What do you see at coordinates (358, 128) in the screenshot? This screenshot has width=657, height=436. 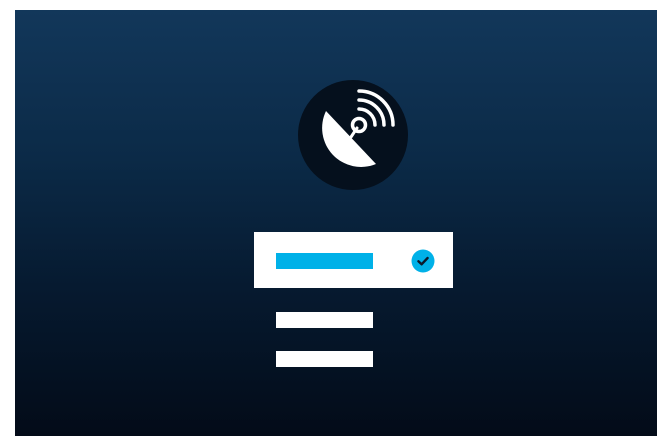 I see `satellite-dish-icon` at bounding box center [358, 128].